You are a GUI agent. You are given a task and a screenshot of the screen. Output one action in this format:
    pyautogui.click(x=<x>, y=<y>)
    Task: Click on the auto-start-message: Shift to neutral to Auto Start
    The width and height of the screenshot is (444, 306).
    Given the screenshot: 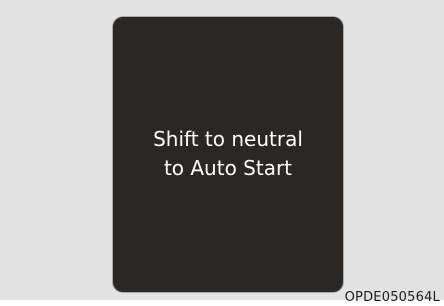 What is the action you would take?
    pyautogui.click(x=228, y=154)
    